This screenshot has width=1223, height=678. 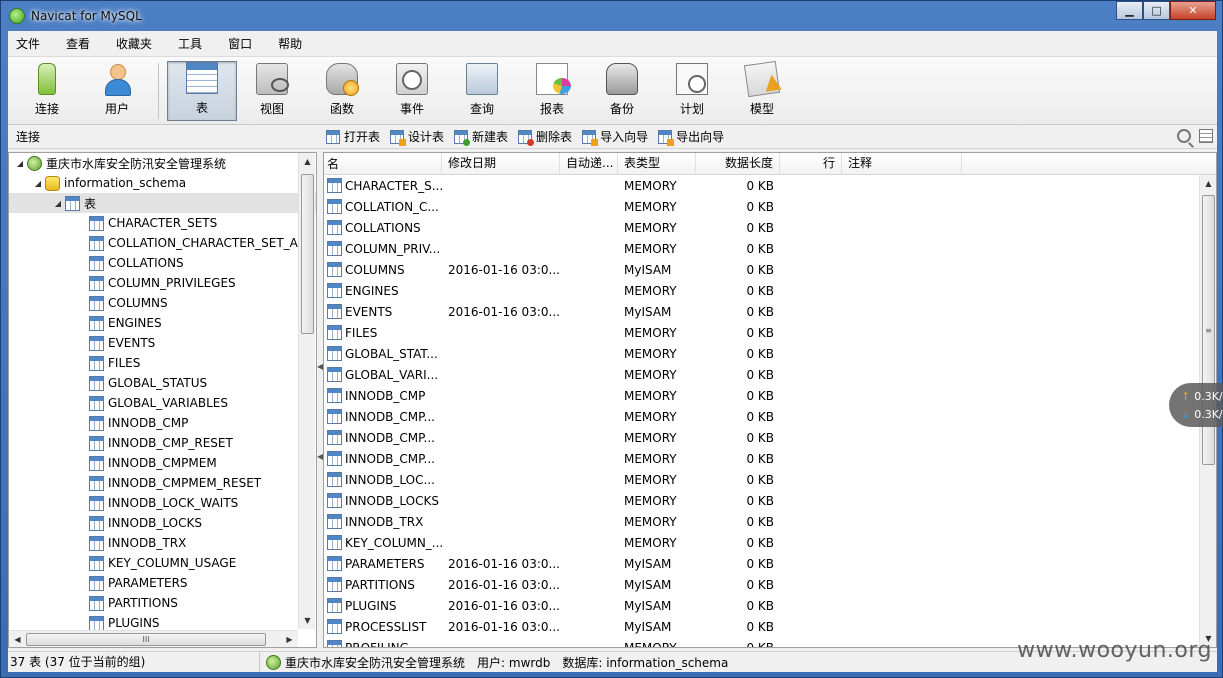 I want to click on design-table-button: 设计表, so click(x=417, y=137).